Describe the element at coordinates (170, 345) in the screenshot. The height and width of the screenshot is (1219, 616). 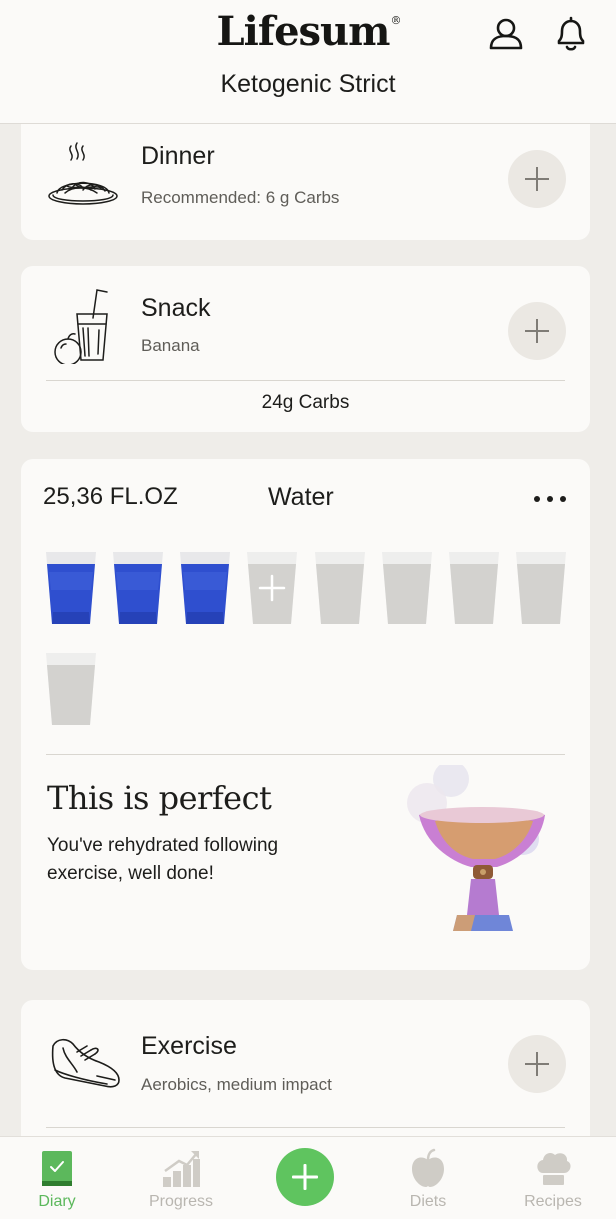
I see `snack-subtitle: Banana` at that location.